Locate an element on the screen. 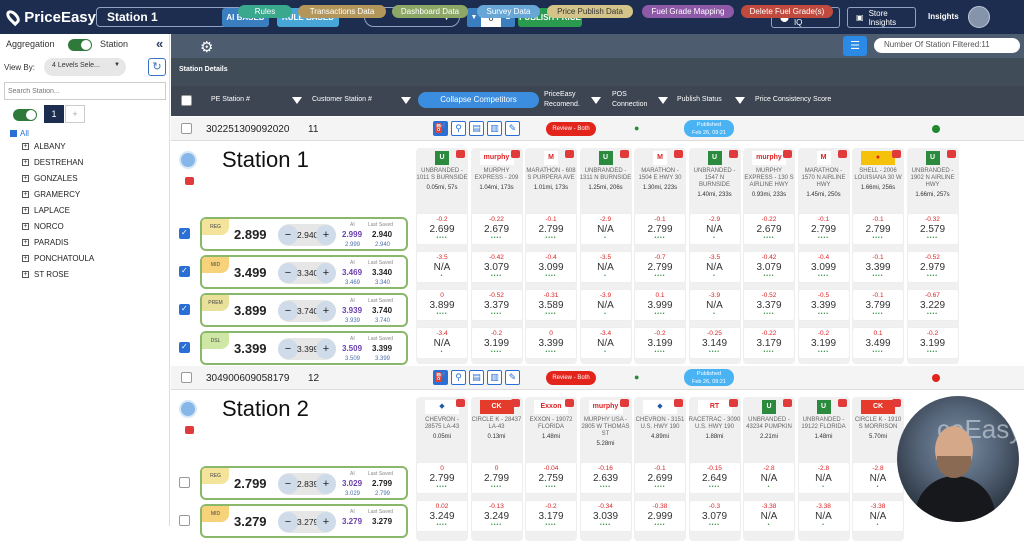  price-publish-data-tab: Price Publish Data is located at coordinates (590, 11).